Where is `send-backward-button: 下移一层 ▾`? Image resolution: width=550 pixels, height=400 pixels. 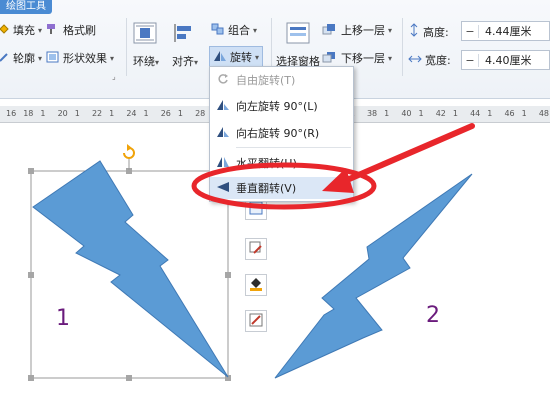
send-backward-button: 下移一层 ▾ is located at coordinates (357, 58).